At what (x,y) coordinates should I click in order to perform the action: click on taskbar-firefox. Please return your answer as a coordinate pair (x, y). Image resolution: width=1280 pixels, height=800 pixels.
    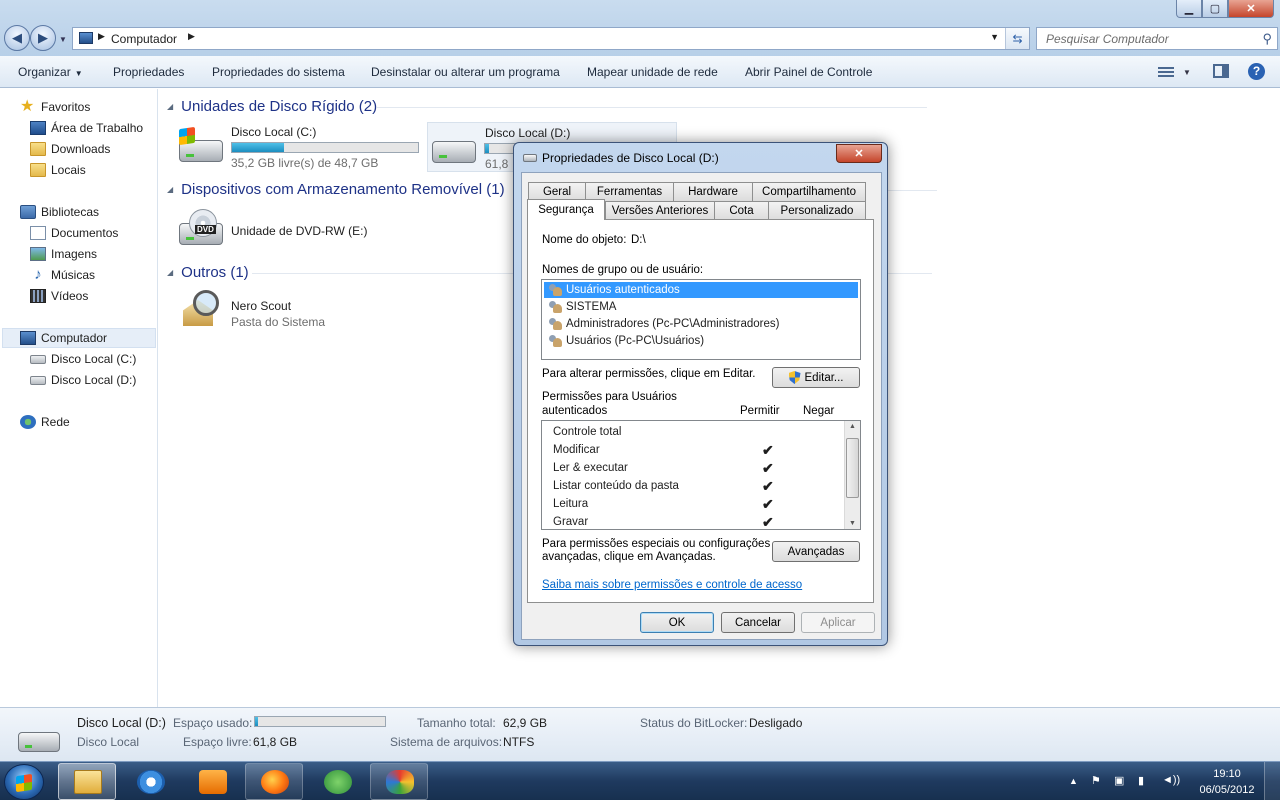
    Looking at the image, I should click on (274, 781).